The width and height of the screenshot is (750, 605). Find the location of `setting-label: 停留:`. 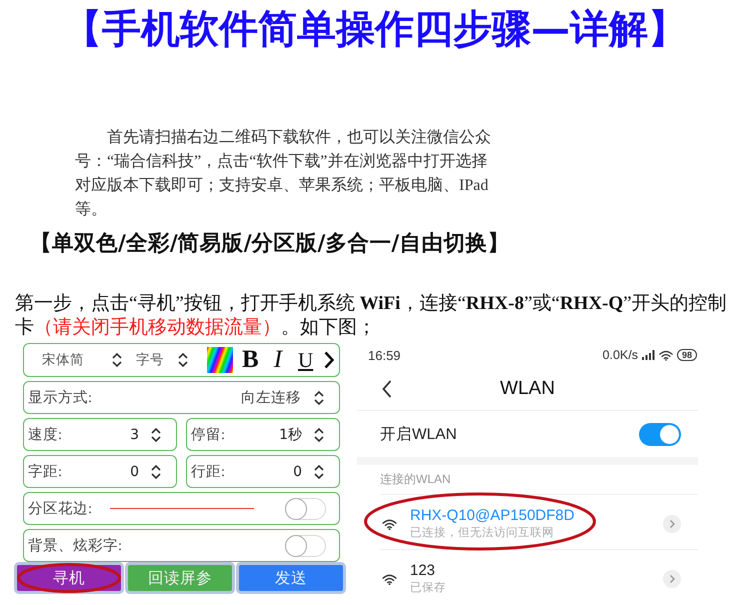

setting-label: 停留: is located at coordinates (208, 435).